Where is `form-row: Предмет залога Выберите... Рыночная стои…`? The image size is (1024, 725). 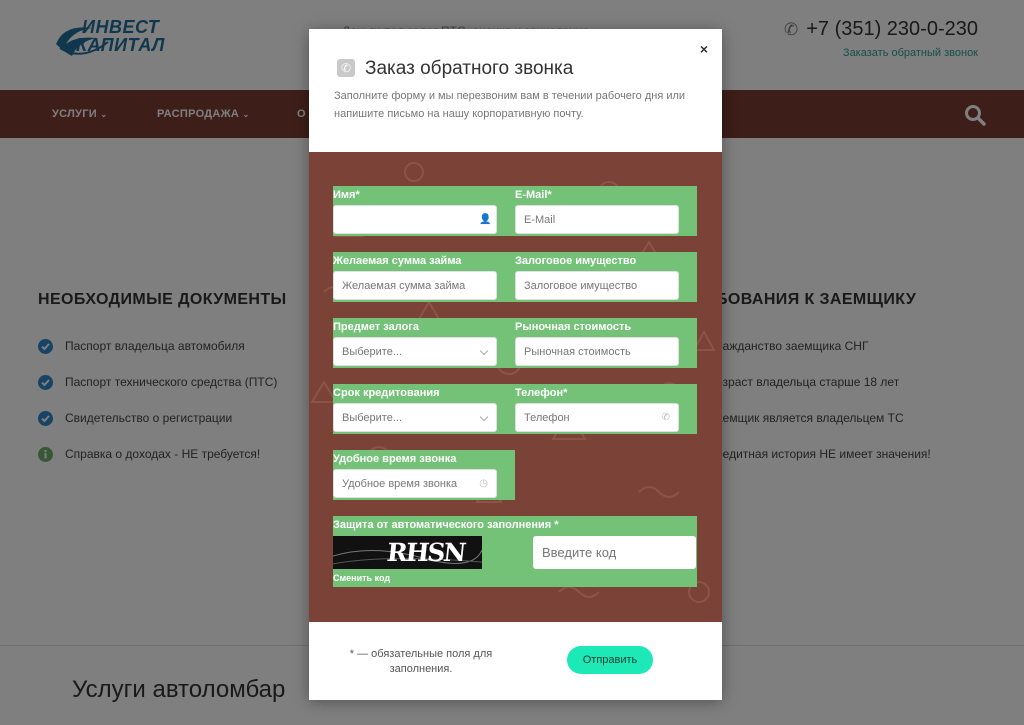 form-row: Предмет залога Выберите... Рыночная стои… is located at coordinates (515, 343).